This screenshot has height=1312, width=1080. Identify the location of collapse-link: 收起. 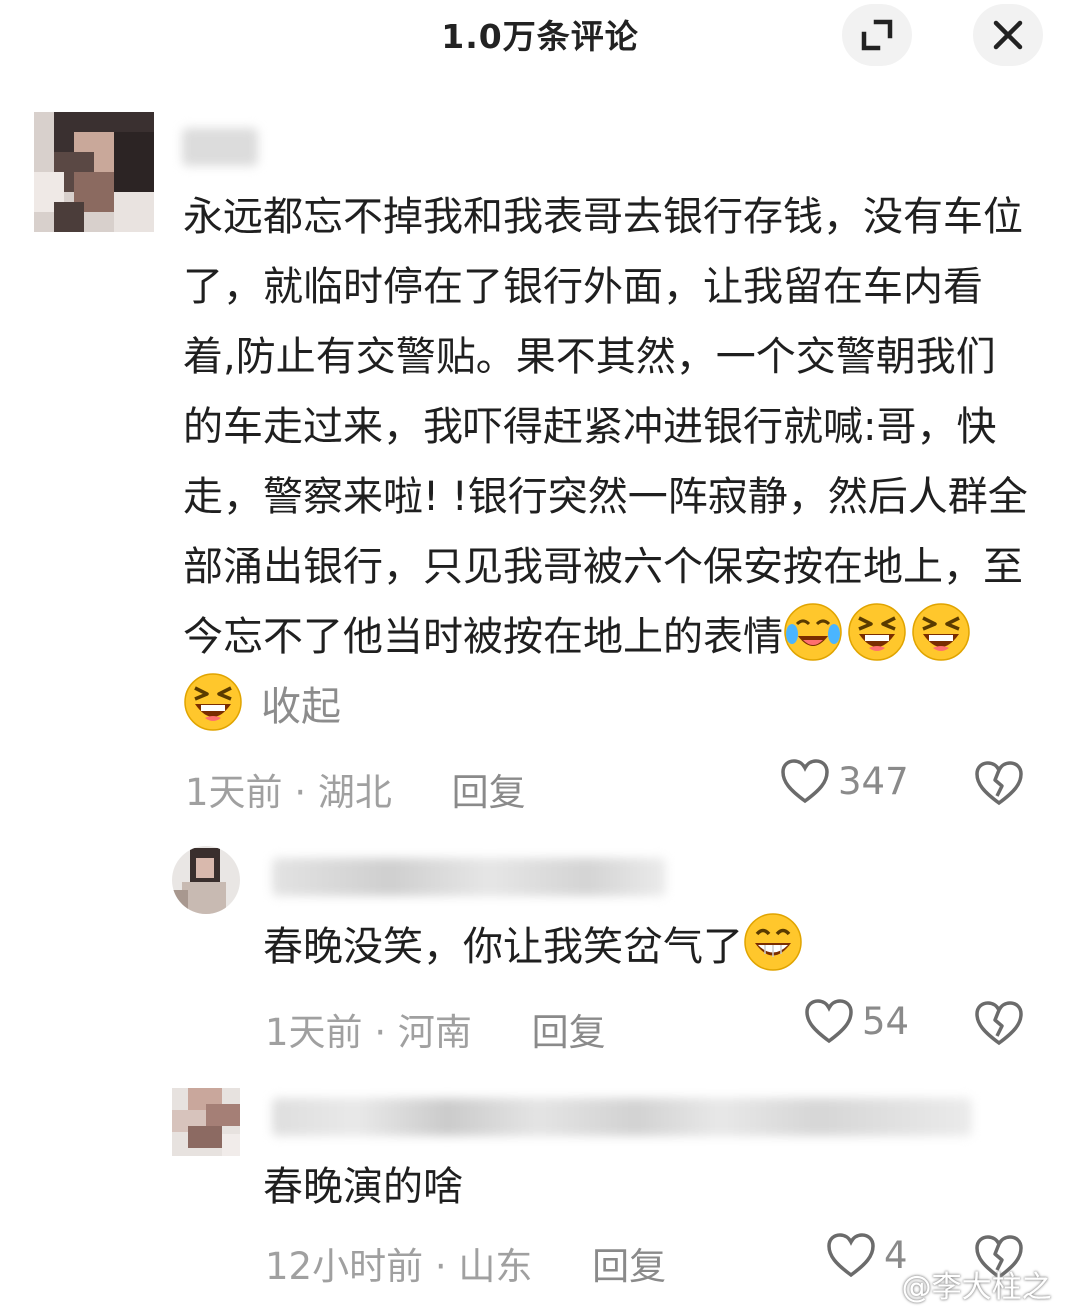
(301, 707).